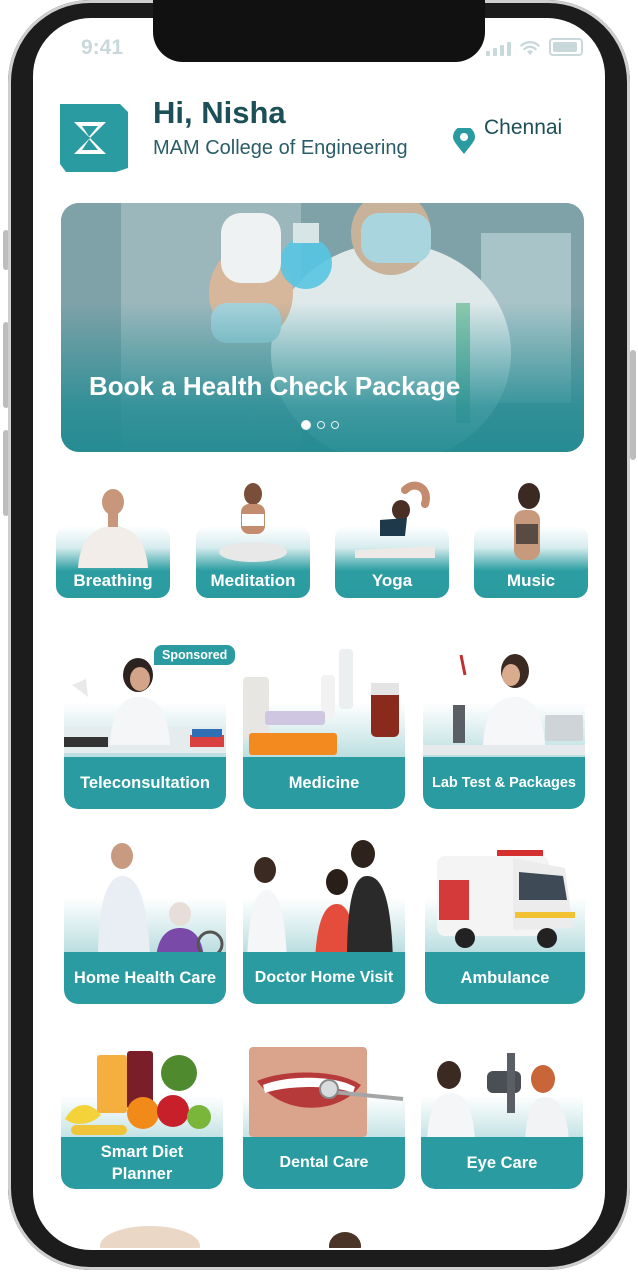 This screenshot has height=1272, width=638. I want to click on eye-exam-image, so click(498, 1097).